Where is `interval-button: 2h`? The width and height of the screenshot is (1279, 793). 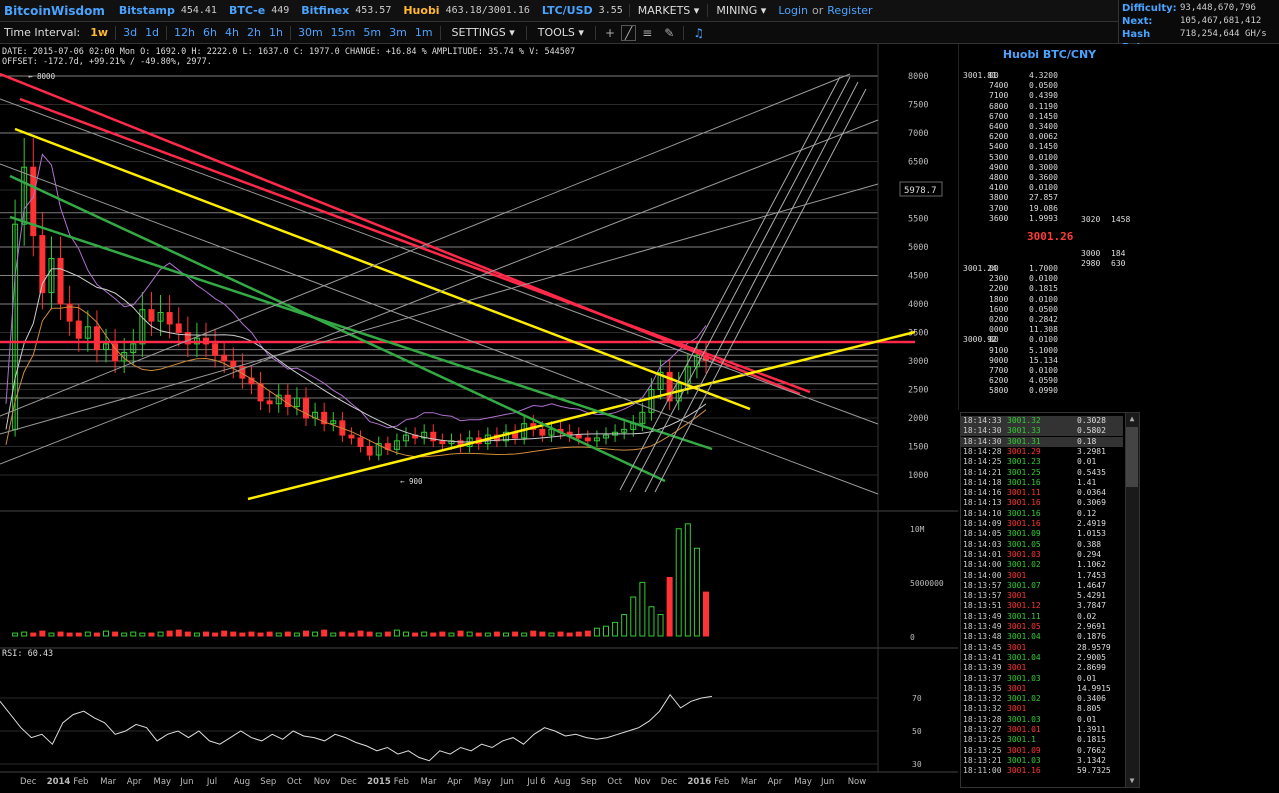 interval-button: 2h is located at coordinates (254, 32).